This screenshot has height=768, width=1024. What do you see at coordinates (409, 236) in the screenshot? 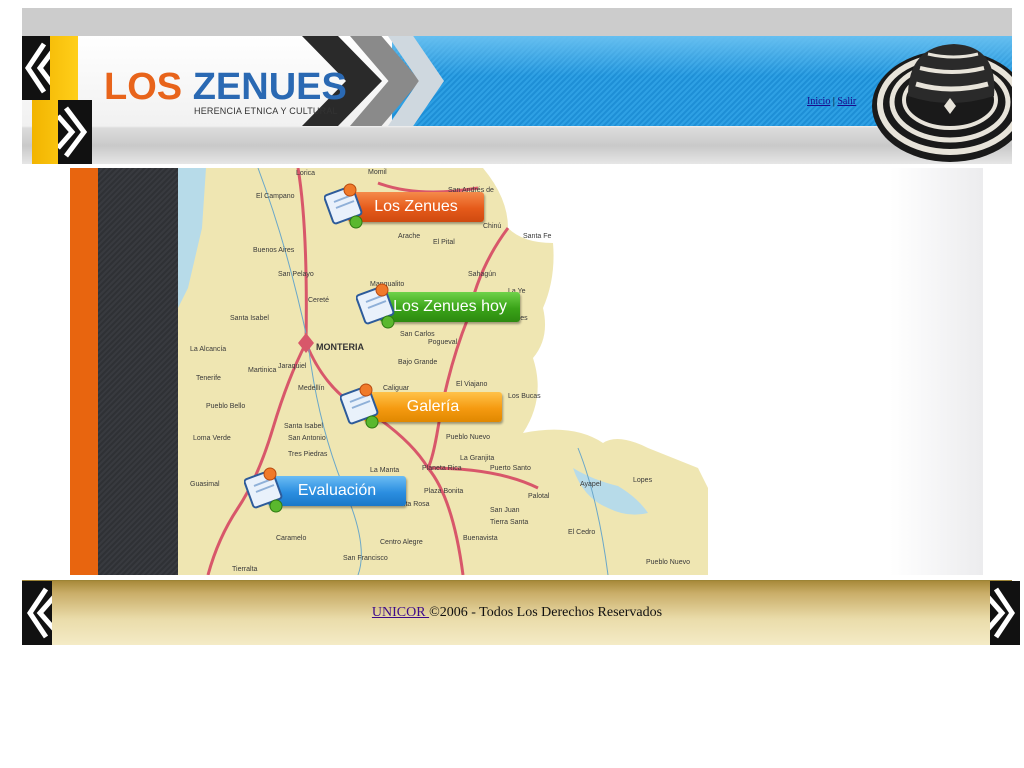
I see `map-place-label: Arache` at bounding box center [409, 236].